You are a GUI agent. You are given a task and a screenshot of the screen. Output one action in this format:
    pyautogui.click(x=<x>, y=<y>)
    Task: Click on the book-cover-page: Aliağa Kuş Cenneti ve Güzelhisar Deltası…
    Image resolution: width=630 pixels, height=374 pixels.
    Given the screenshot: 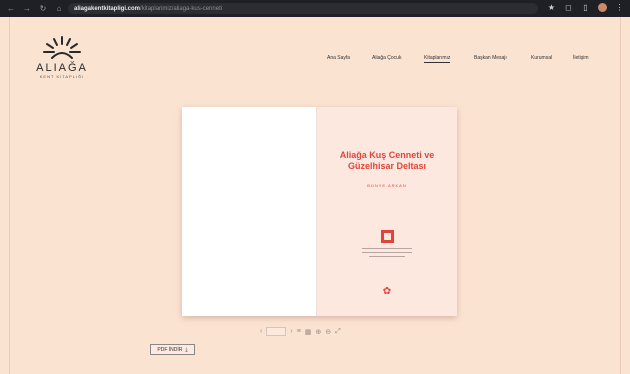 What is the action you would take?
    pyautogui.click(x=387, y=211)
    